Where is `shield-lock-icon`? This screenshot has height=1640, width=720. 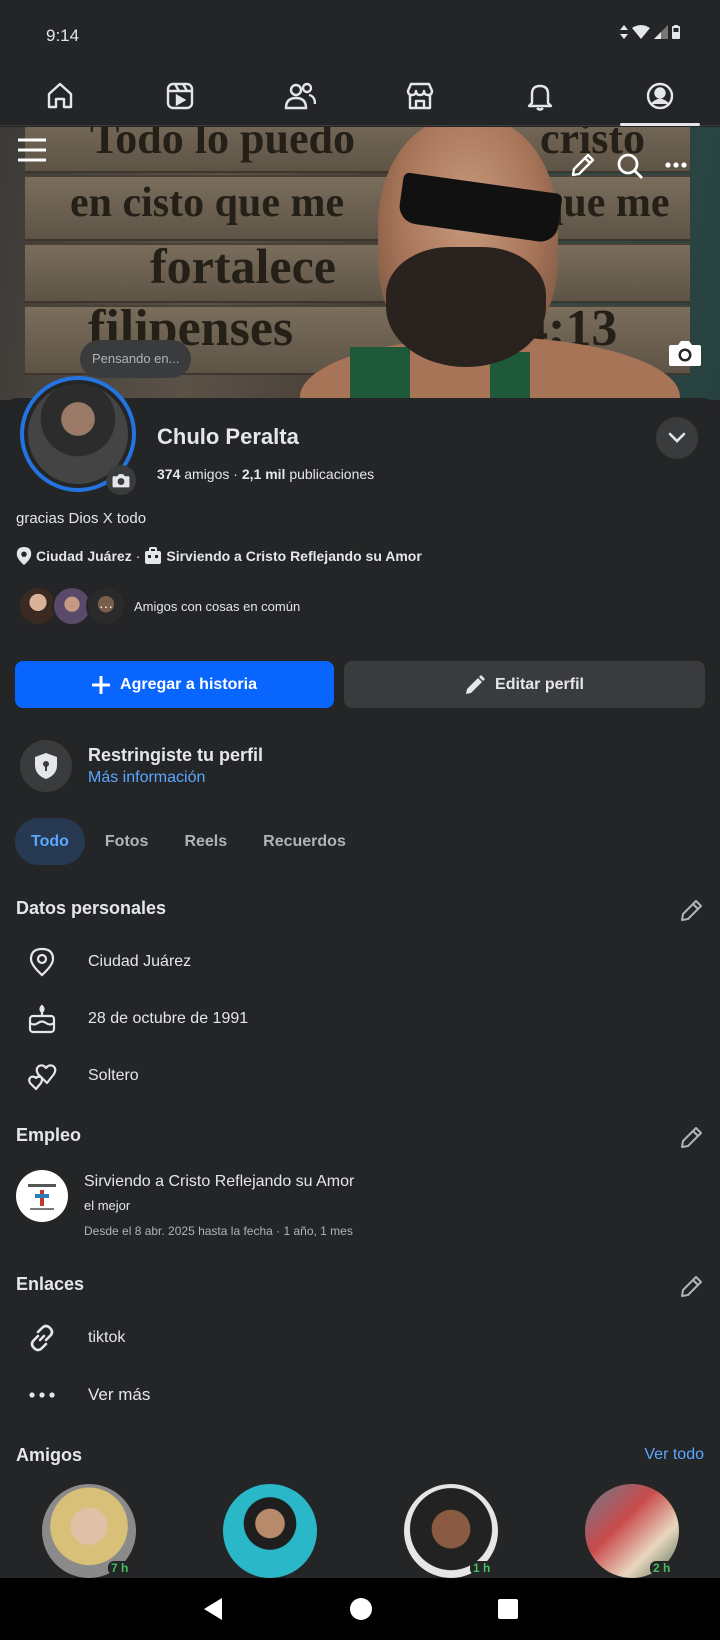
shield-lock-icon is located at coordinates (46, 766).